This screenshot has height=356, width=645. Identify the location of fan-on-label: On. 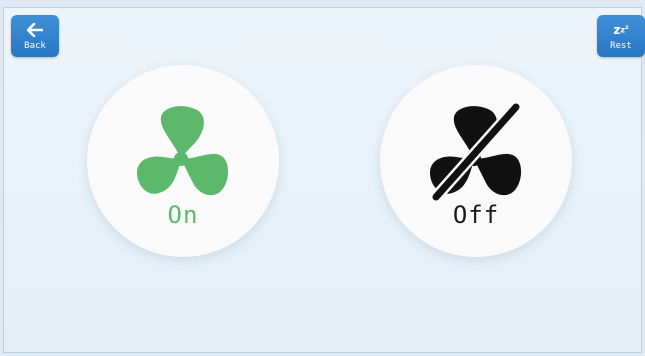
(183, 215).